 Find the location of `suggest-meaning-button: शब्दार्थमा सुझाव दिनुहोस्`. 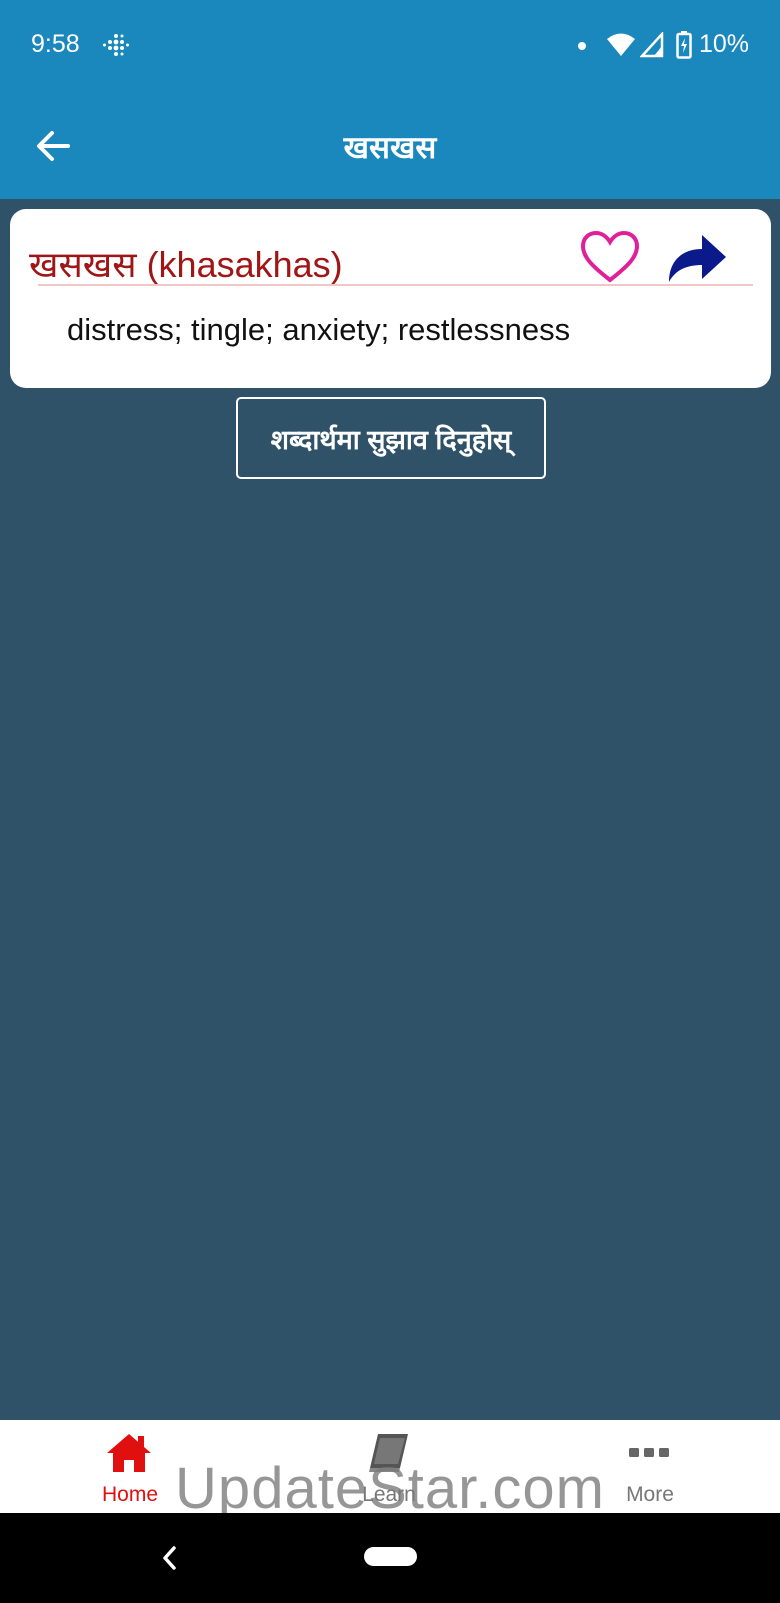

suggest-meaning-button: शब्दार्थमा सुझाव दिनुहोस् is located at coordinates (391, 438).